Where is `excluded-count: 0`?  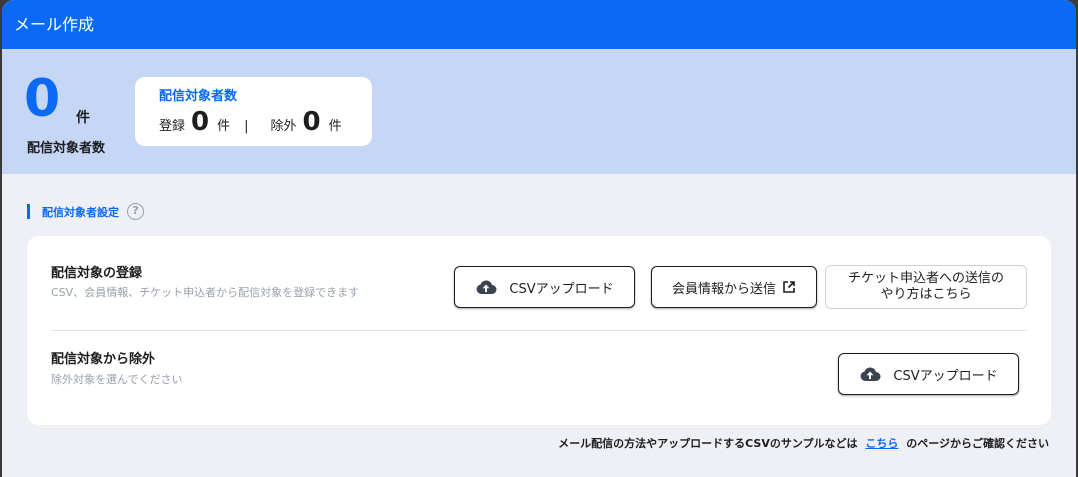 excluded-count: 0 is located at coordinates (311, 122).